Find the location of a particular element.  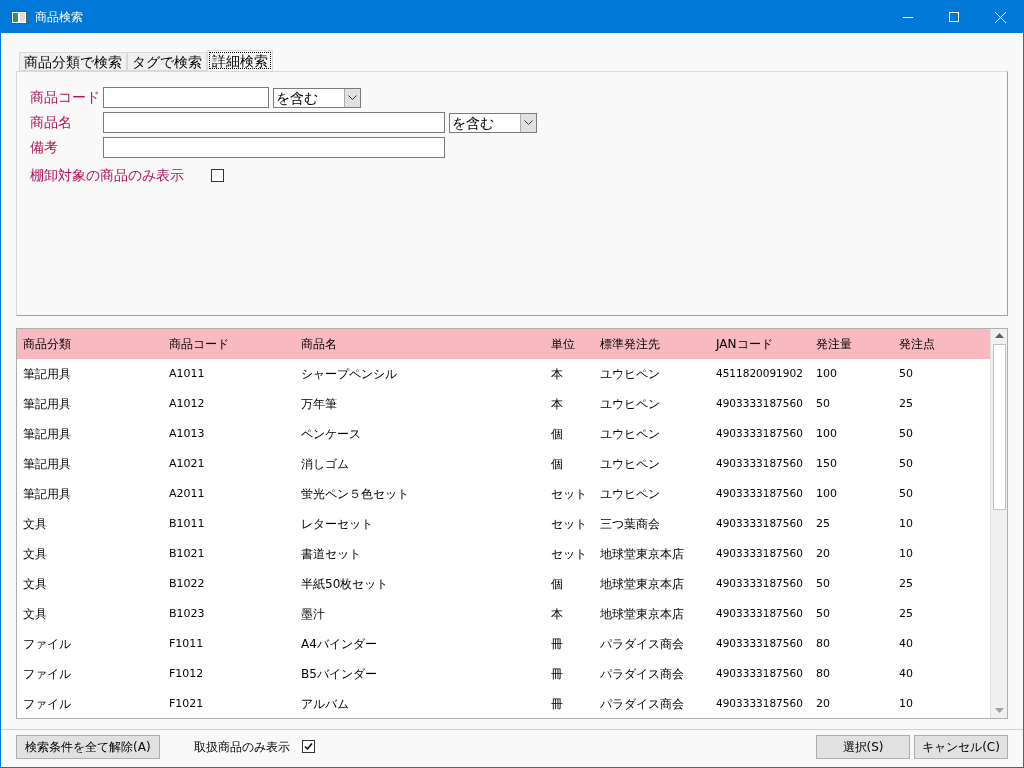

column-header: 単位 is located at coordinates (569, 344).